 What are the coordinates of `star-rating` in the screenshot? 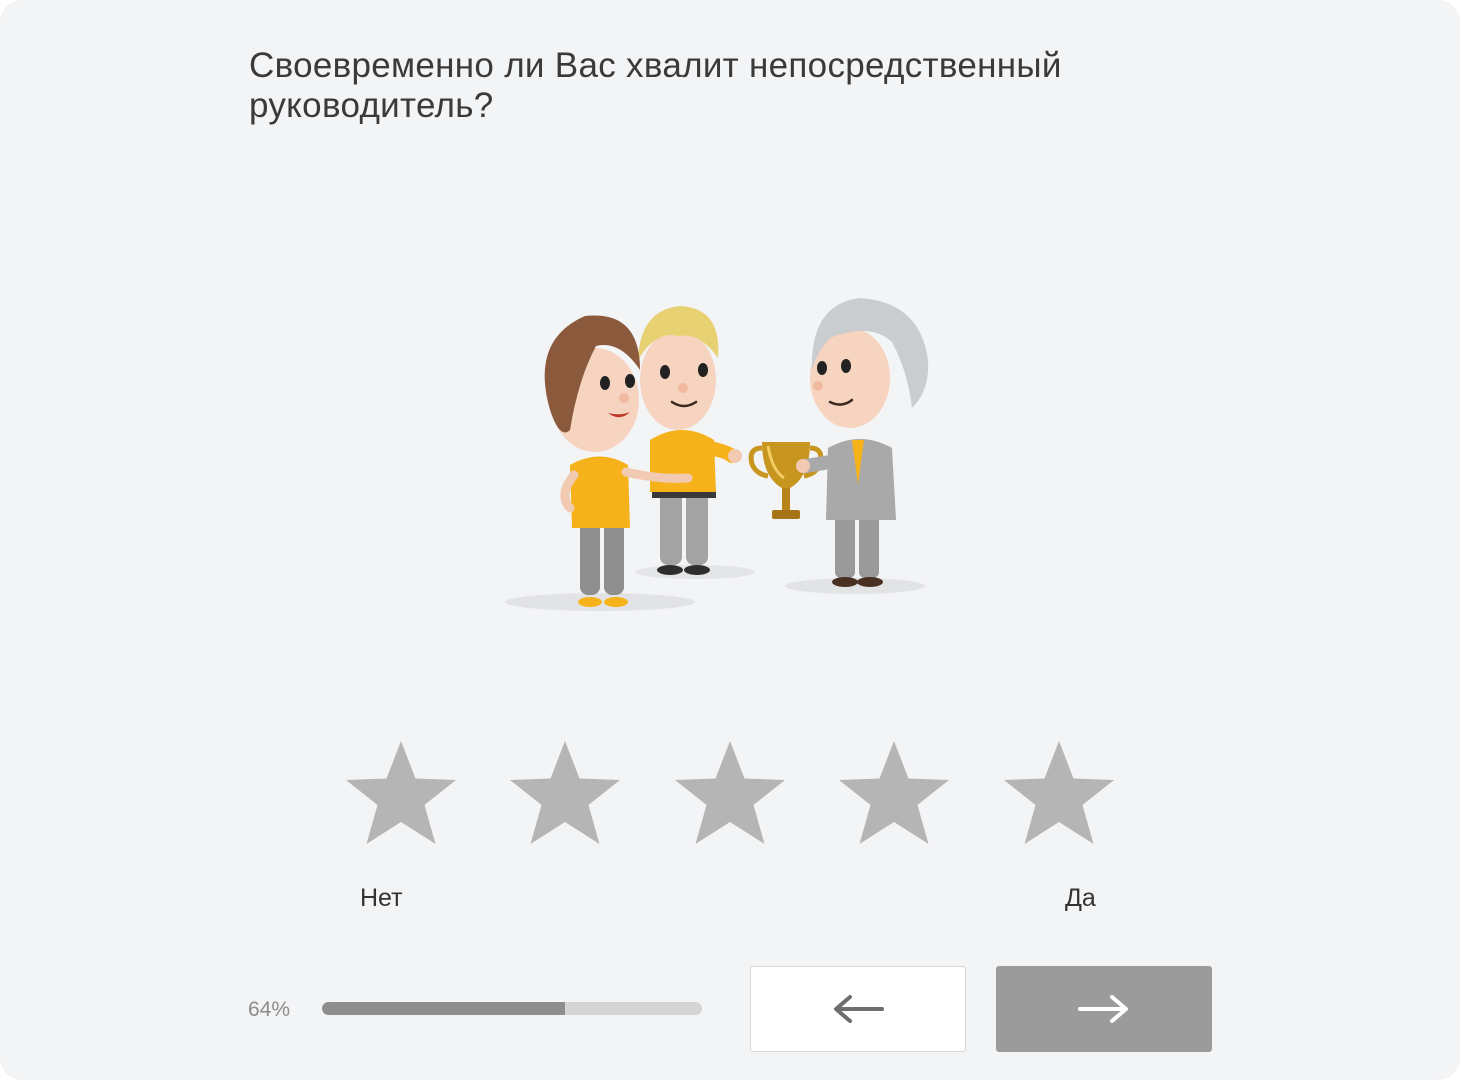 It's located at (730, 795).